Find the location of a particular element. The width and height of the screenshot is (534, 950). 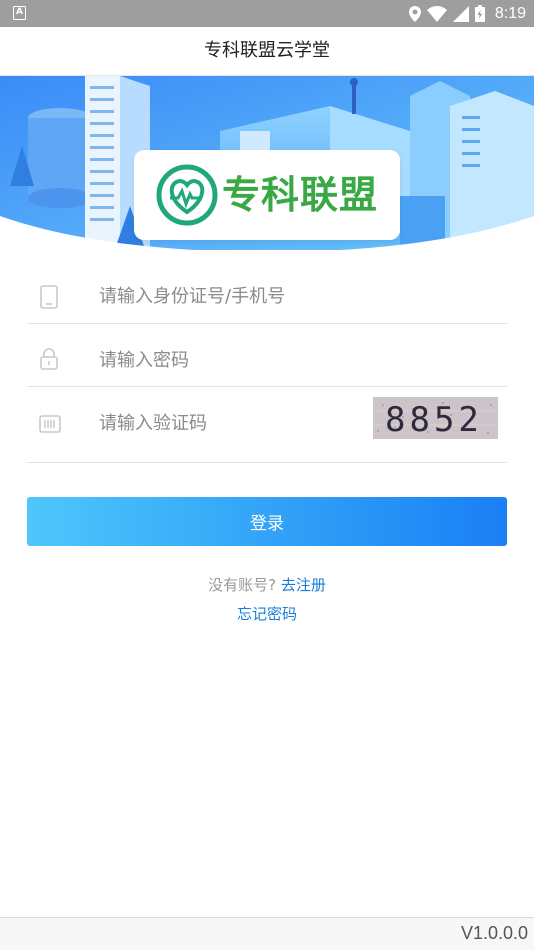

register-link: 去注册 is located at coordinates (303, 585).